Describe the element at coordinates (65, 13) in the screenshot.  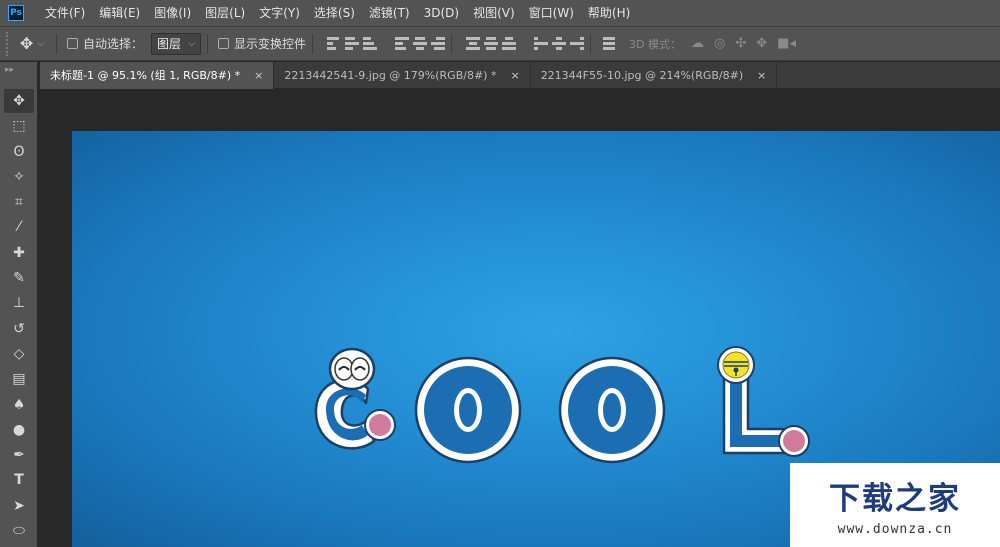
I see `menu-file: 文件(F)` at that location.